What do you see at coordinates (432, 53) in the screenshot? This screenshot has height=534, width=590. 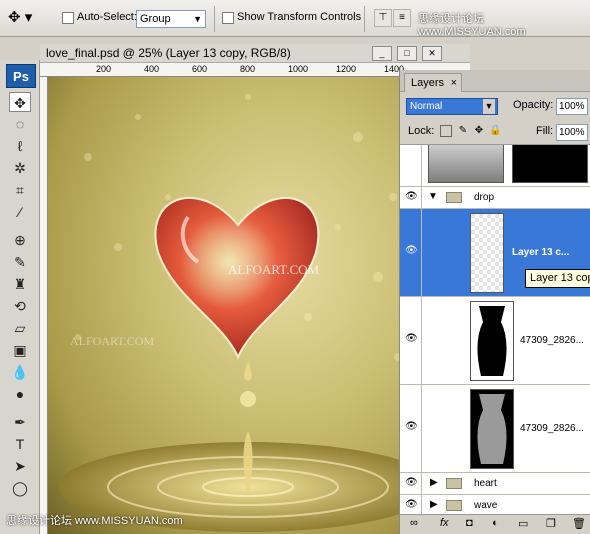 I see `close-button: ✕` at bounding box center [432, 53].